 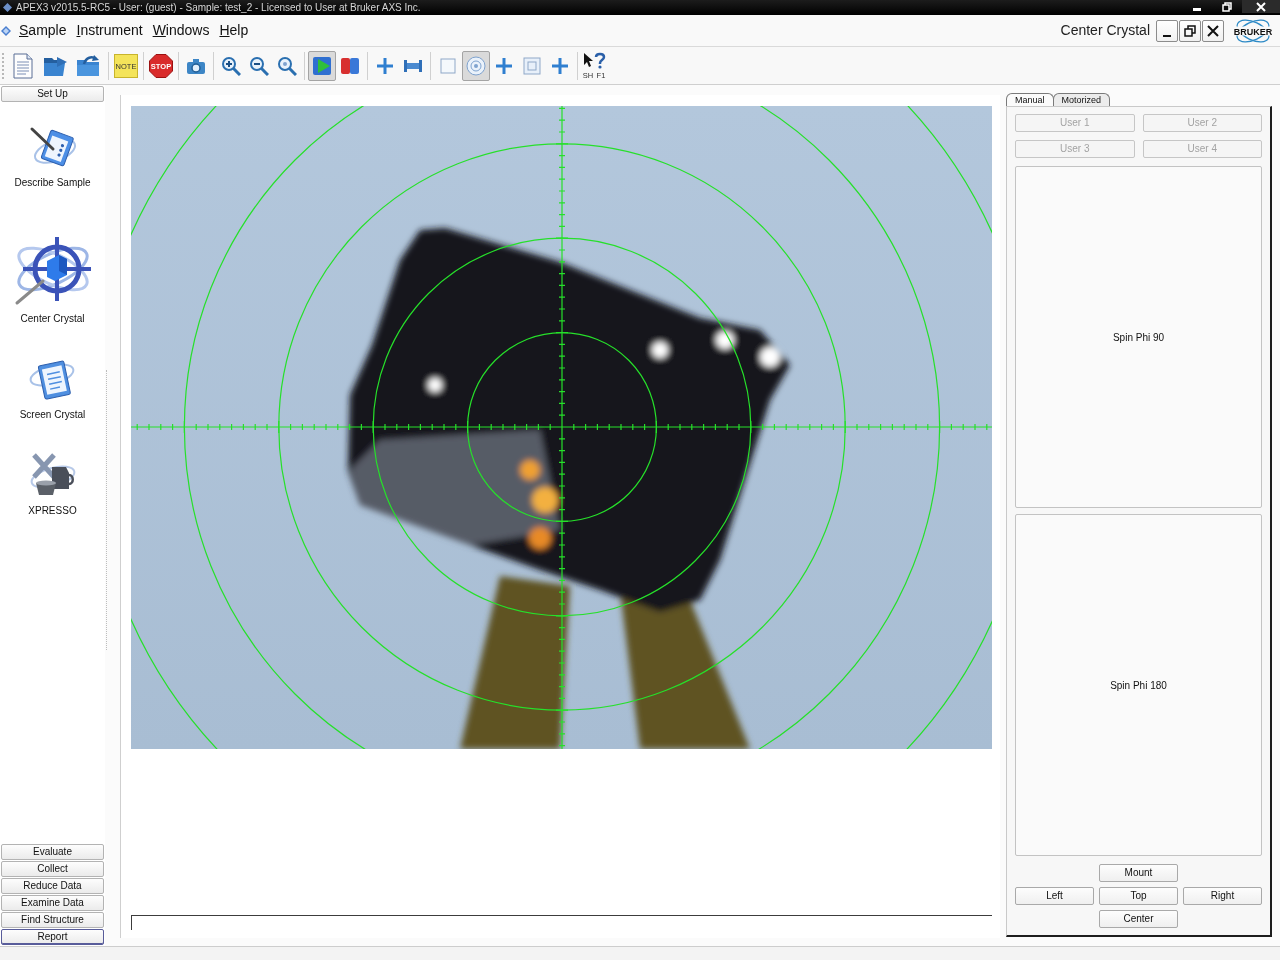 What do you see at coordinates (52, 94) in the screenshot?
I see `section-button: Set Up` at bounding box center [52, 94].